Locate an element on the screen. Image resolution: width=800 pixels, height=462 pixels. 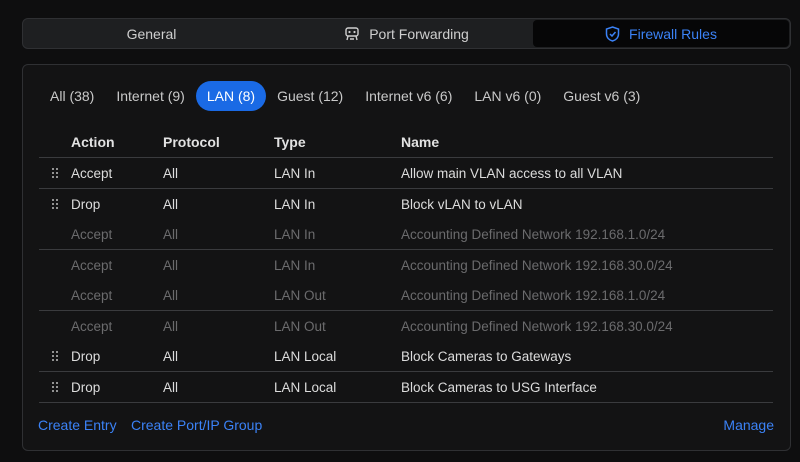
cell-name: Block Cameras to Gateways is located at coordinates (486, 356).